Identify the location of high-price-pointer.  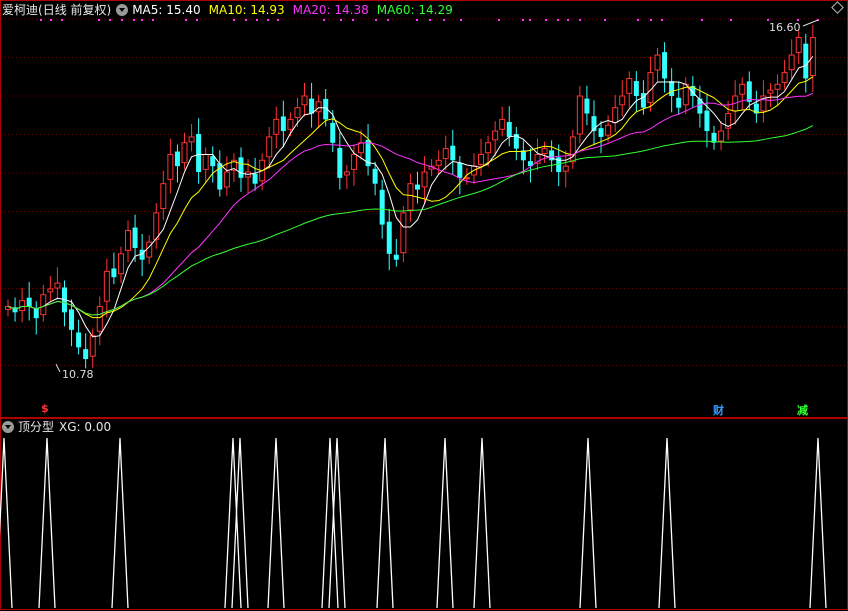
(810, 23).